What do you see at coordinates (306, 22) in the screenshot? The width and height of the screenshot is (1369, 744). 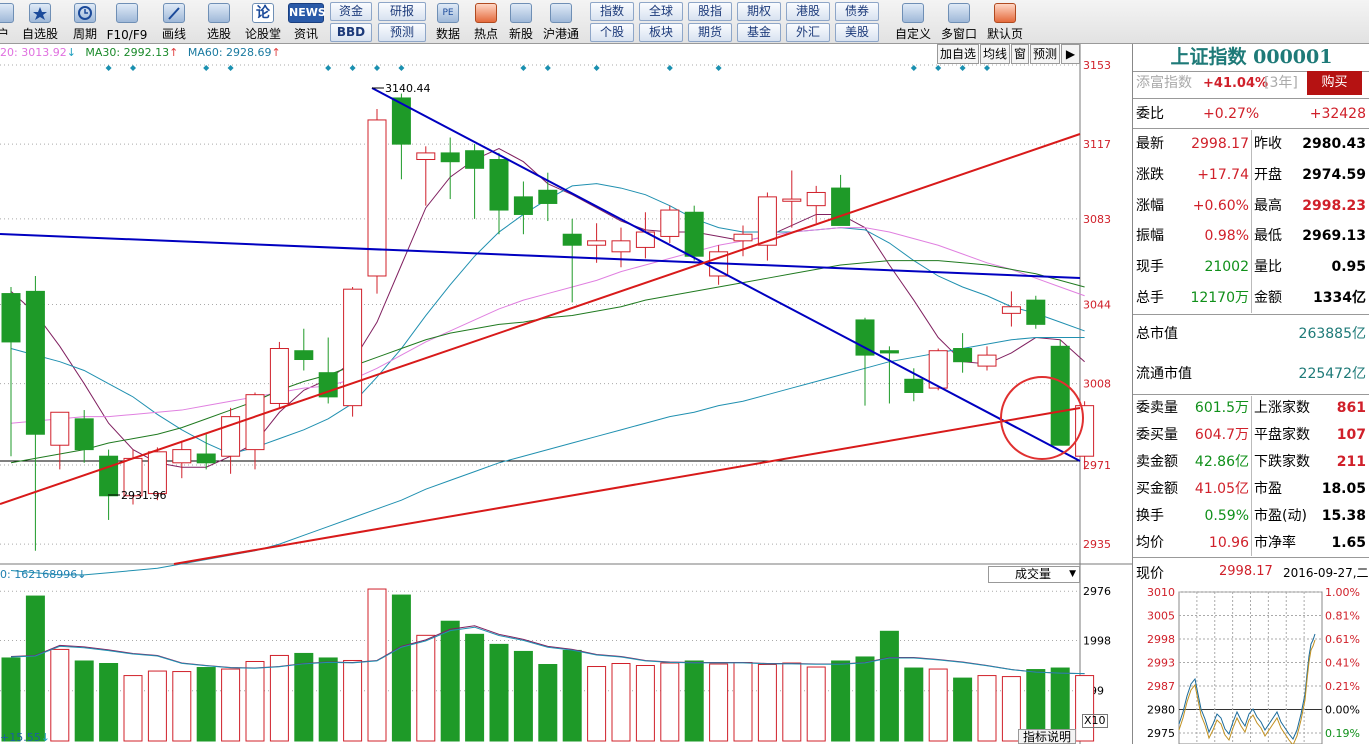 I see `news-button: NEWS 资讯` at bounding box center [306, 22].